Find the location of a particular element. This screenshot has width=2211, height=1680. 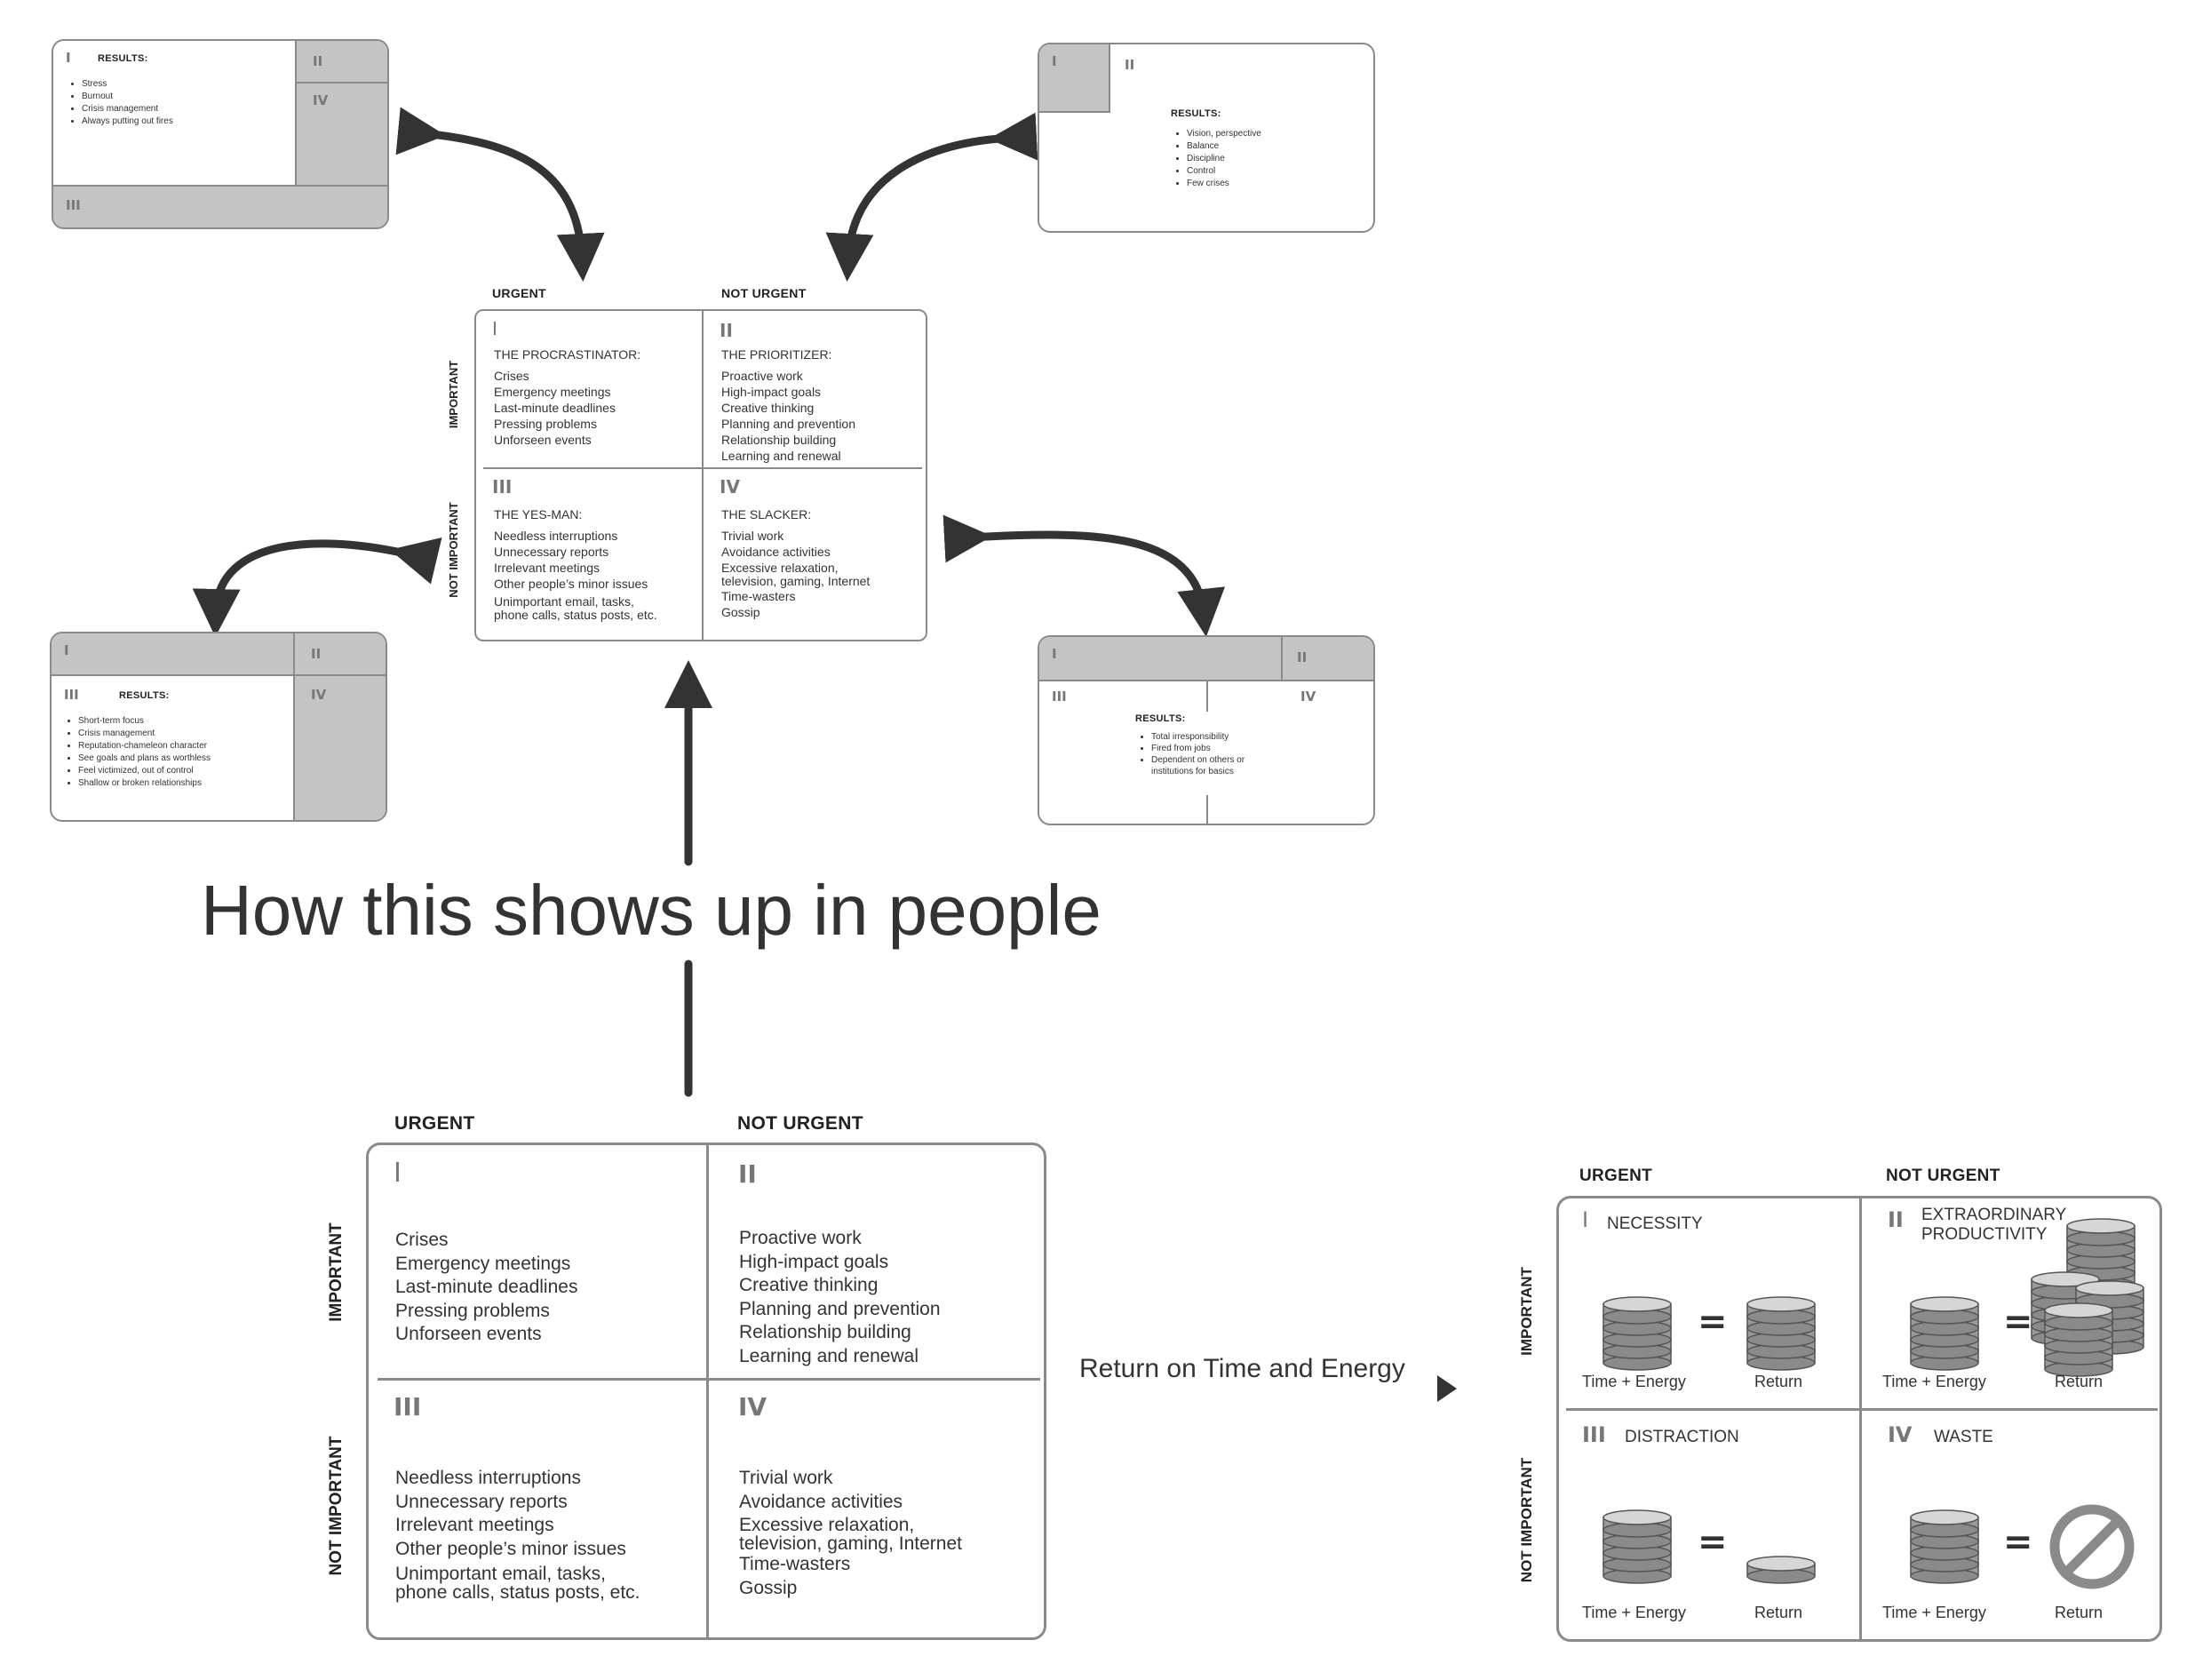

list-item: Crisis management is located at coordinates (128, 109).